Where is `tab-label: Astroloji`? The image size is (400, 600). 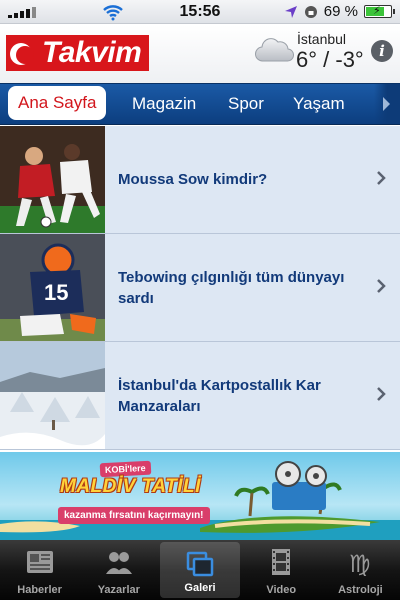 tab-label: Astroloji is located at coordinates (360, 590).